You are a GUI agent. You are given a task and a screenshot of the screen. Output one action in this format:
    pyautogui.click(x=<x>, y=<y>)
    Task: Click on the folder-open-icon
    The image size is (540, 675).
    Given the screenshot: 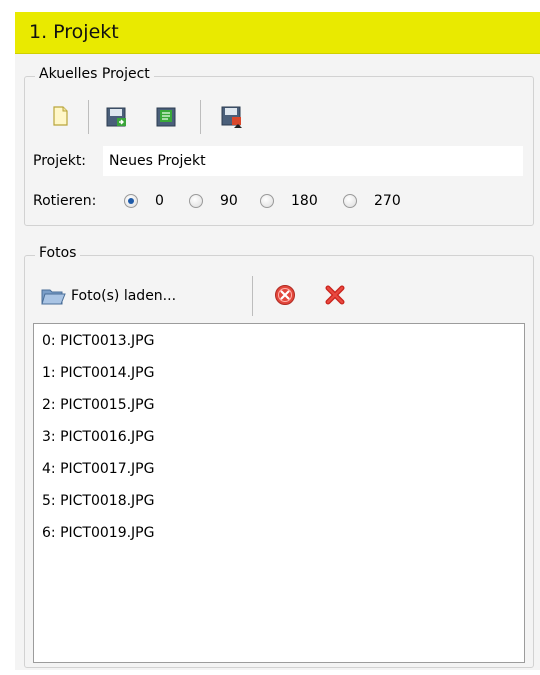 What is the action you would take?
    pyautogui.click(x=53, y=297)
    